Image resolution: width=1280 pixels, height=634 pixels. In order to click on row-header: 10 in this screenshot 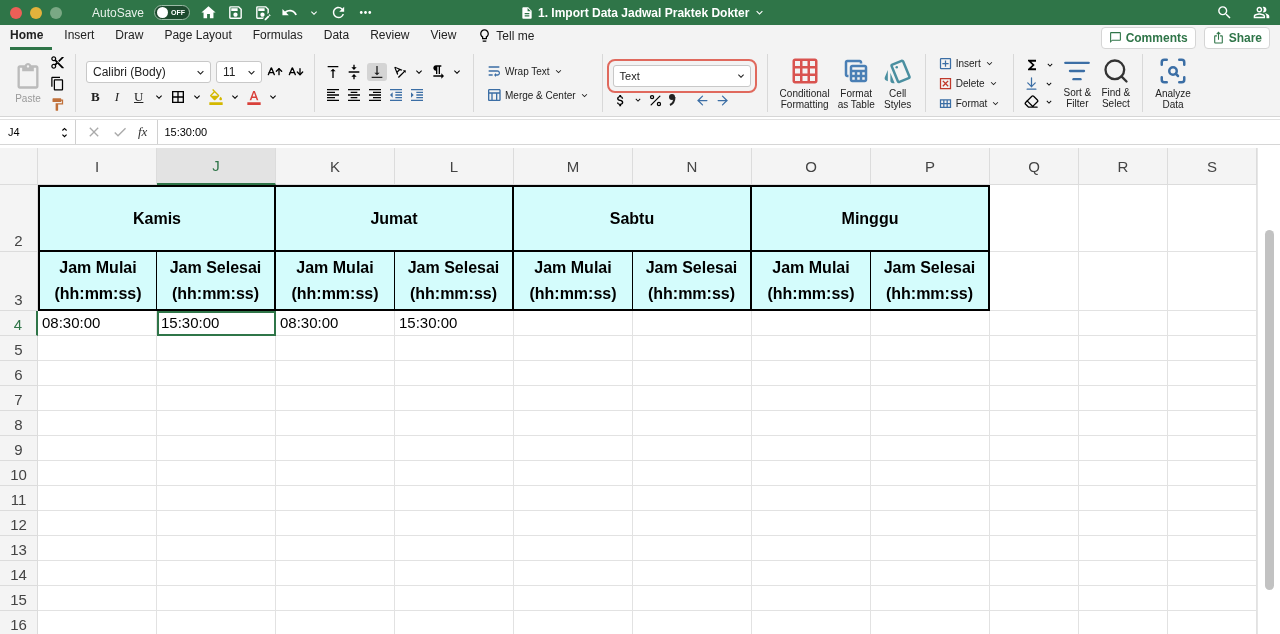, I will do `click(19, 473)`.